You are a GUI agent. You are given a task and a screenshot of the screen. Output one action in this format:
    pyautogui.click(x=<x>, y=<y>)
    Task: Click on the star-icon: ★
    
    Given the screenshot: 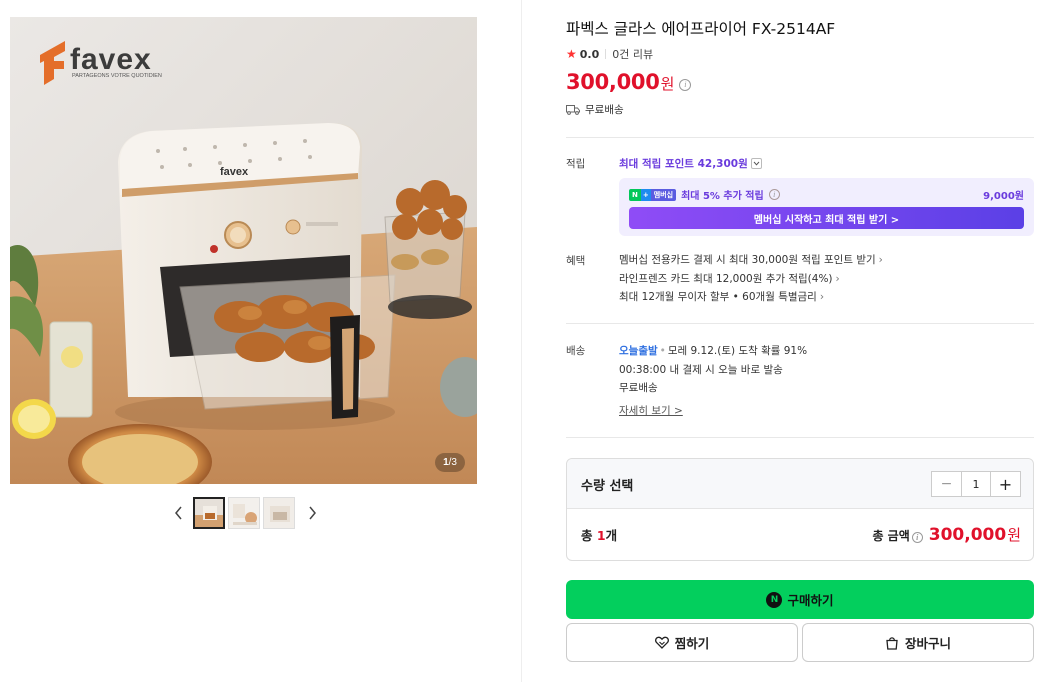 What is the action you would take?
    pyautogui.click(x=571, y=54)
    